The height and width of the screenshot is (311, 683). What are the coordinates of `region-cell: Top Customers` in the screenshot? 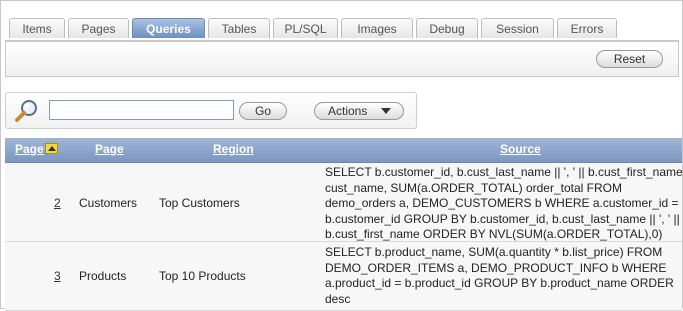 It's located at (199, 203).